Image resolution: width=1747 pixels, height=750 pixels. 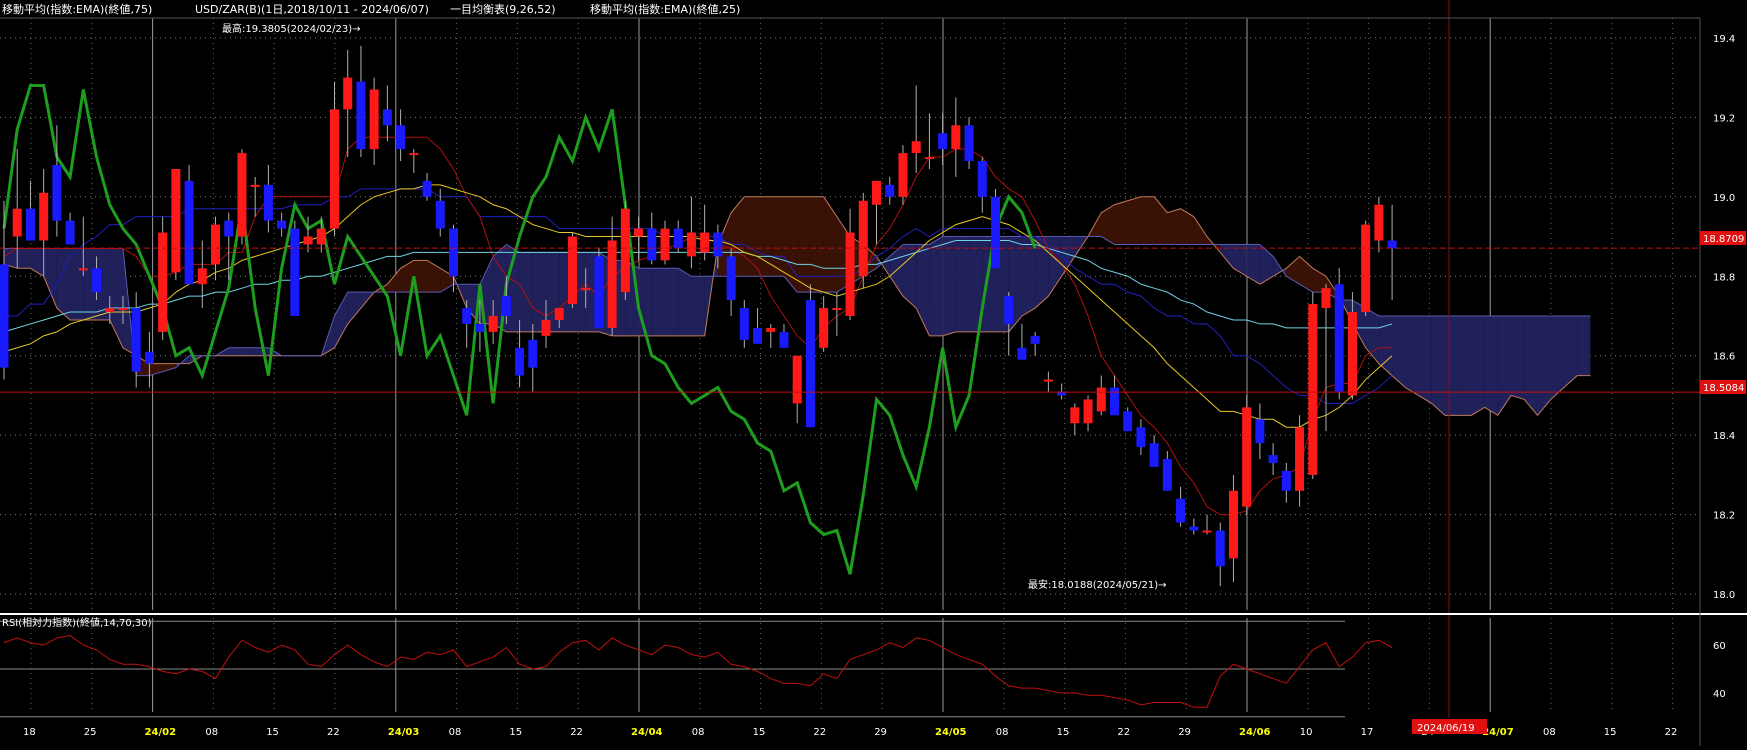 What do you see at coordinates (1367, 732) in the screenshot?
I see `x-tick-label: 17` at bounding box center [1367, 732].